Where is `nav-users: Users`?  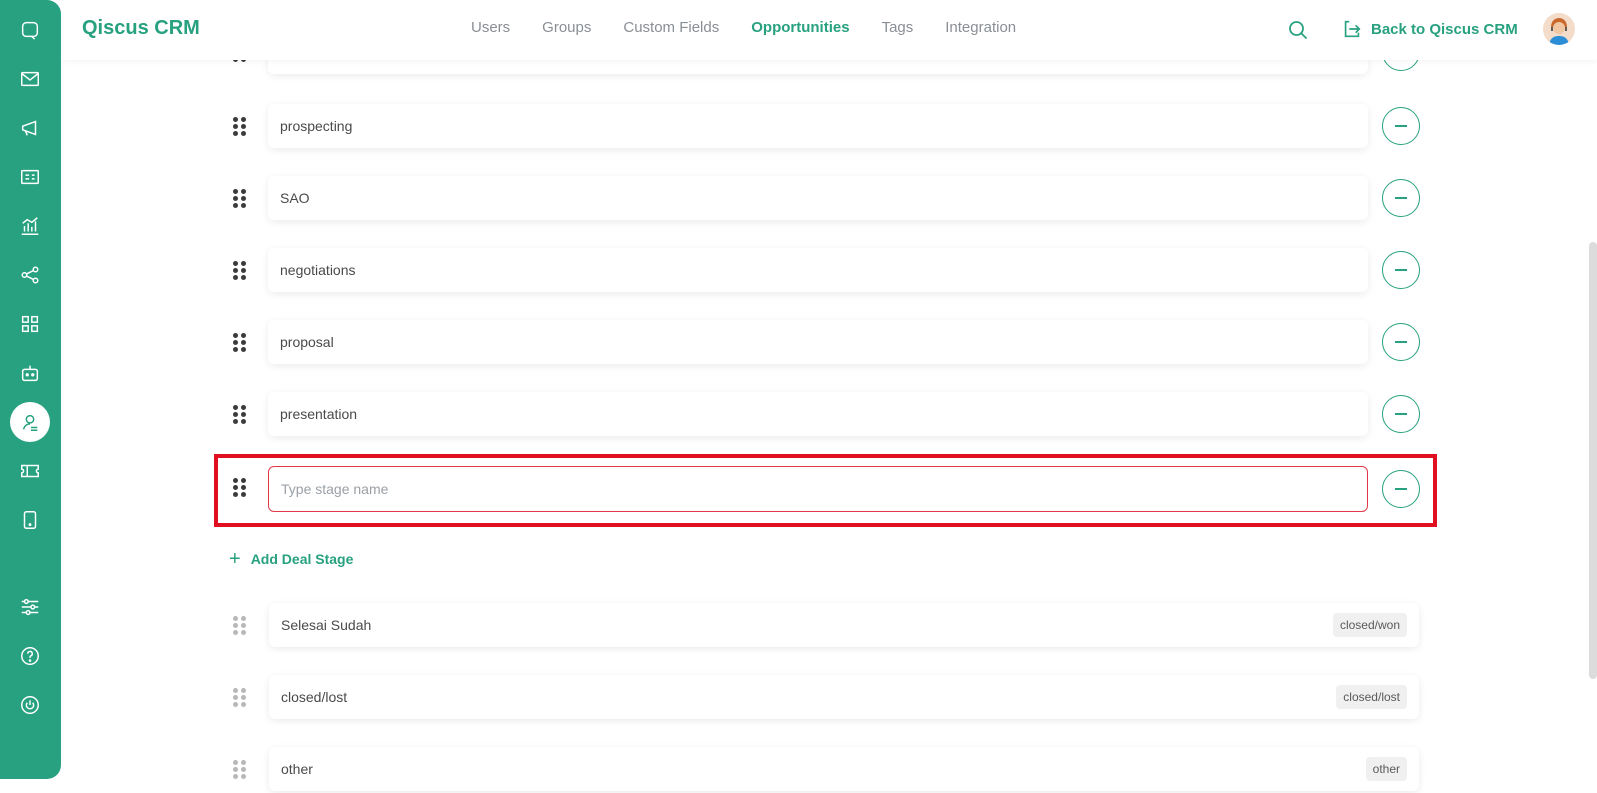 nav-users: Users is located at coordinates (490, 27).